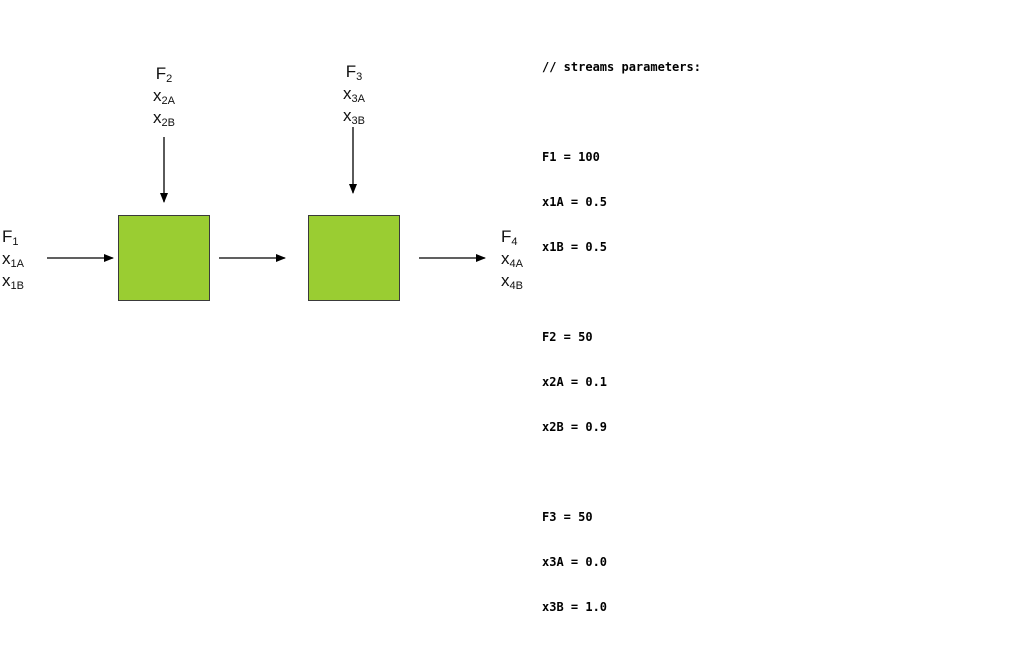 This screenshot has width=1029, height=645. Describe the element at coordinates (575, 427) in the screenshot. I see `parameter-line: x2B = 0.9` at that location.